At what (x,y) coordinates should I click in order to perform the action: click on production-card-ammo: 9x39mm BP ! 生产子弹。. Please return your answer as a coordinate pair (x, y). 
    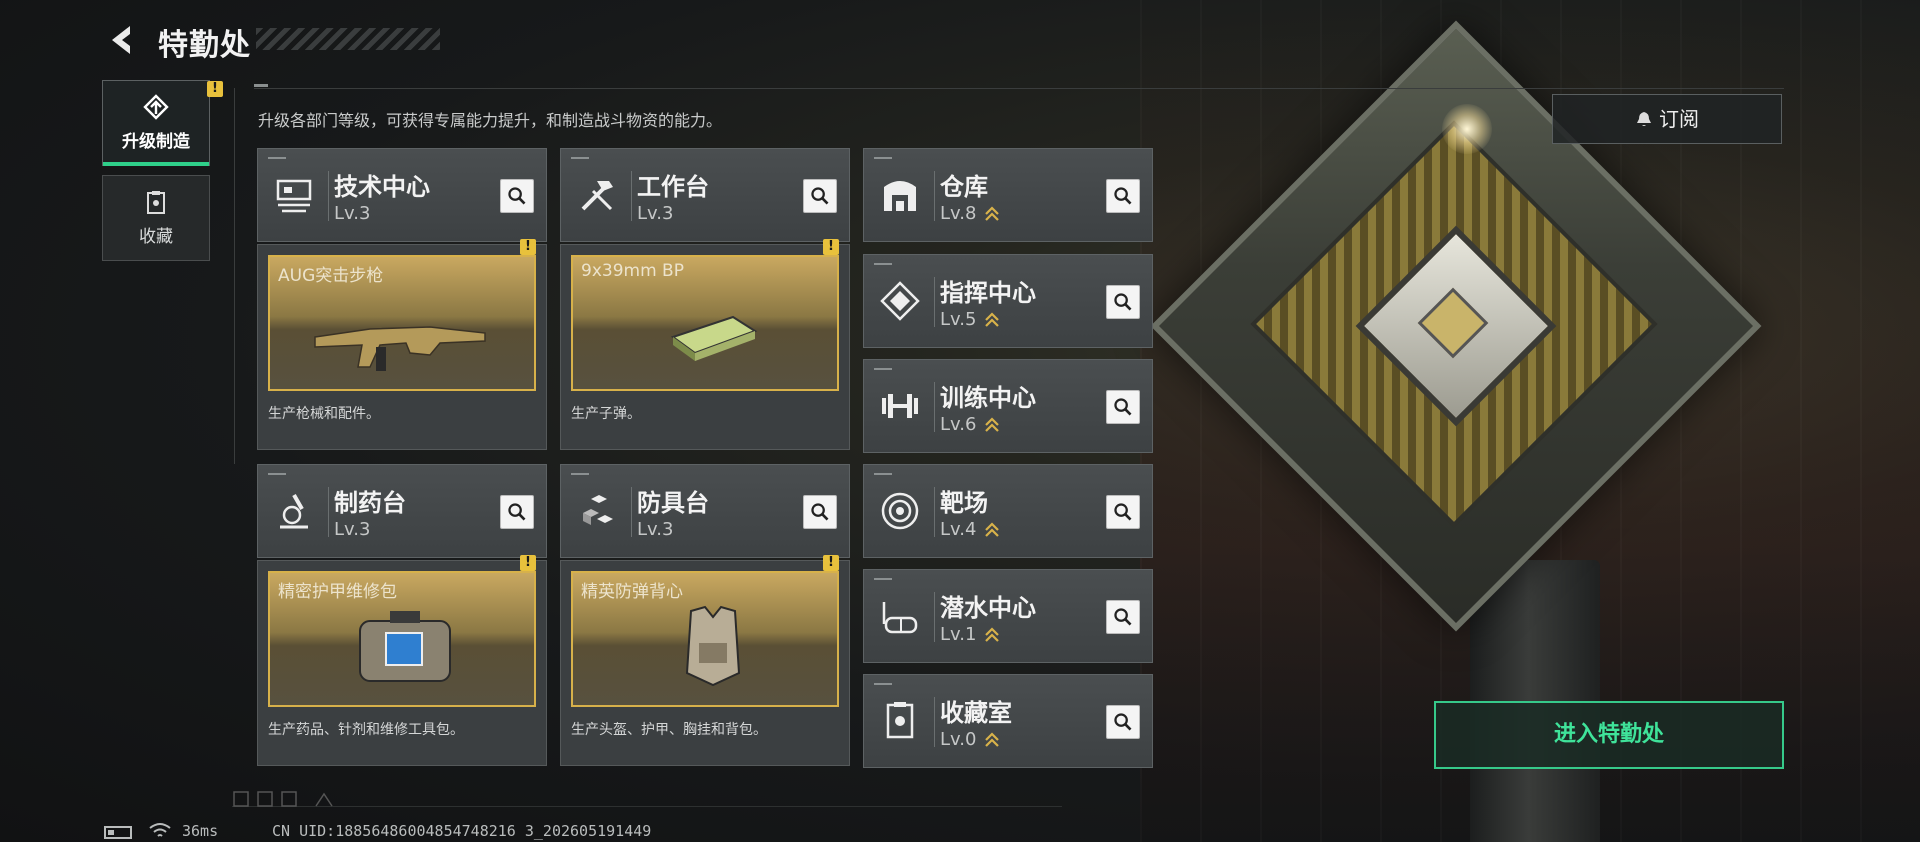
    Looking at the image, I should click on (705, 344).